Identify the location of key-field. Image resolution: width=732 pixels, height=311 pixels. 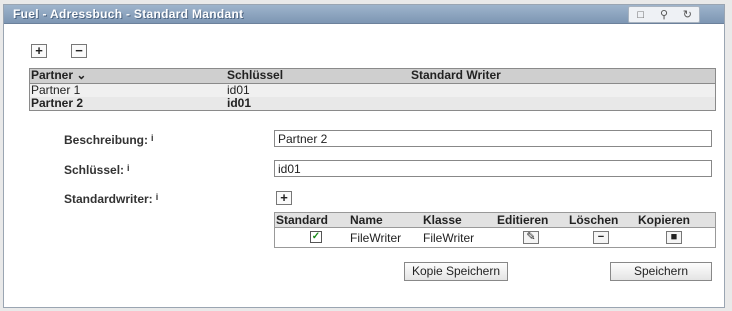
(493, 168).